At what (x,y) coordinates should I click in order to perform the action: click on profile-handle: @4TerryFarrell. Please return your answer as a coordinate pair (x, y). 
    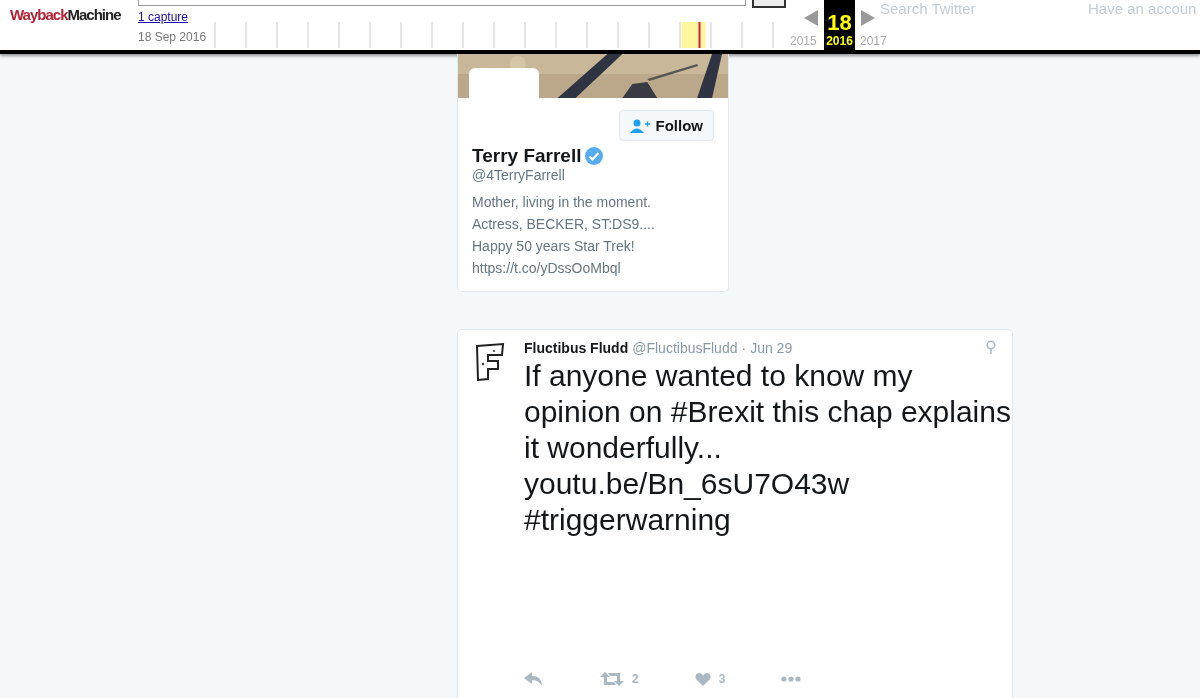
    Looking at the image, I should click on (593, 175).